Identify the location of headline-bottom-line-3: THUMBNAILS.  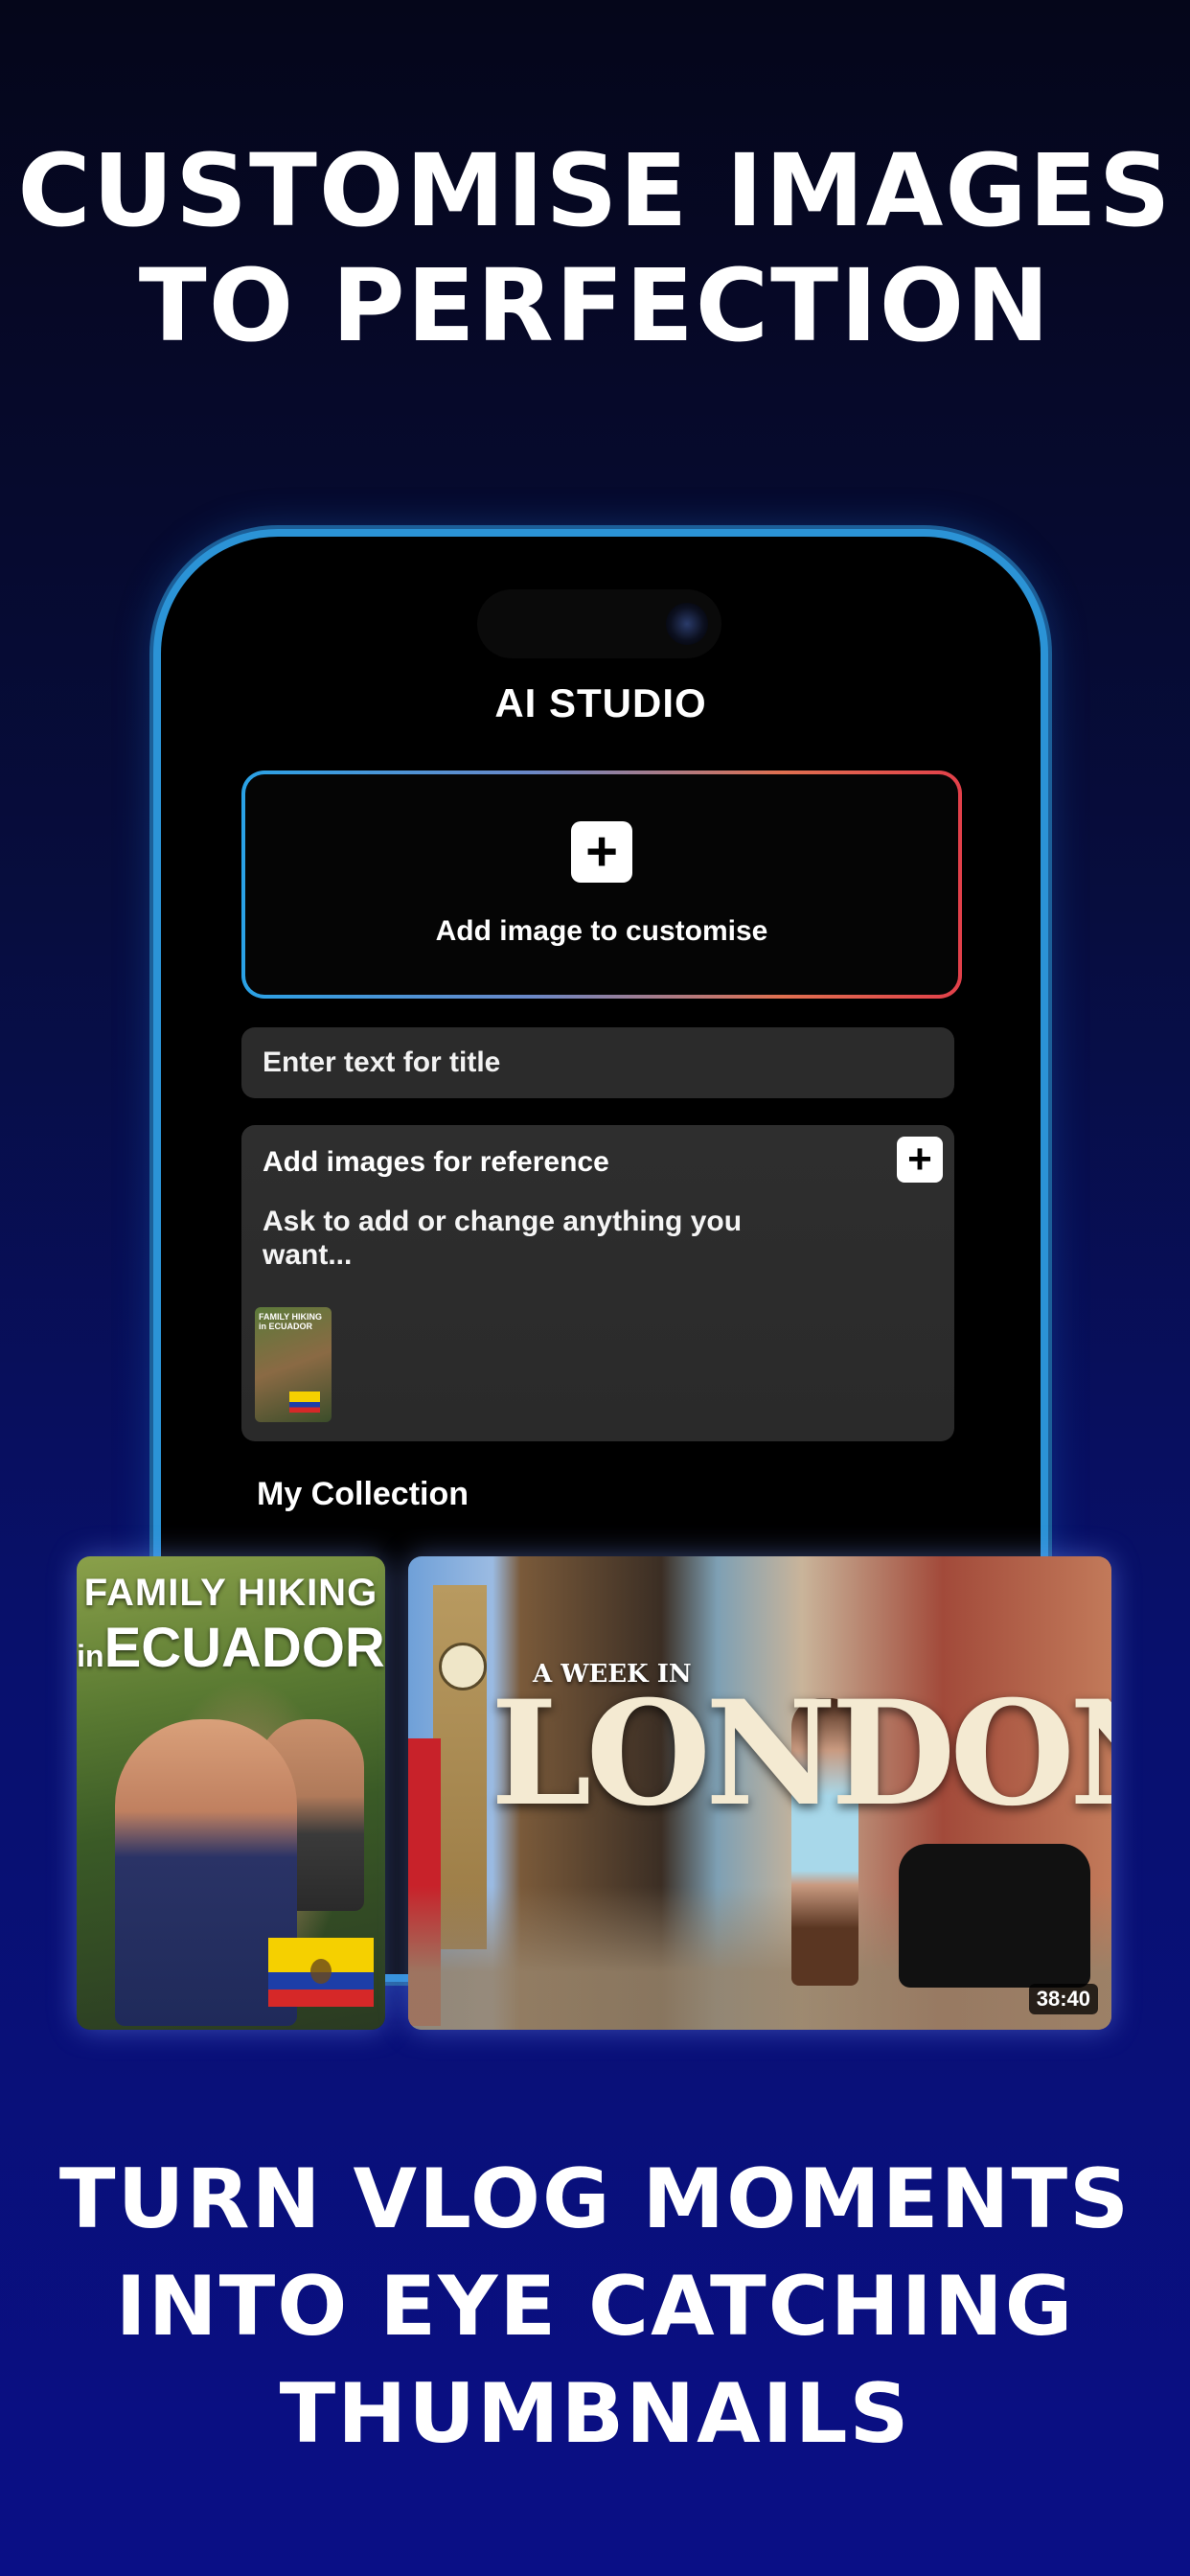
(595, 2413).